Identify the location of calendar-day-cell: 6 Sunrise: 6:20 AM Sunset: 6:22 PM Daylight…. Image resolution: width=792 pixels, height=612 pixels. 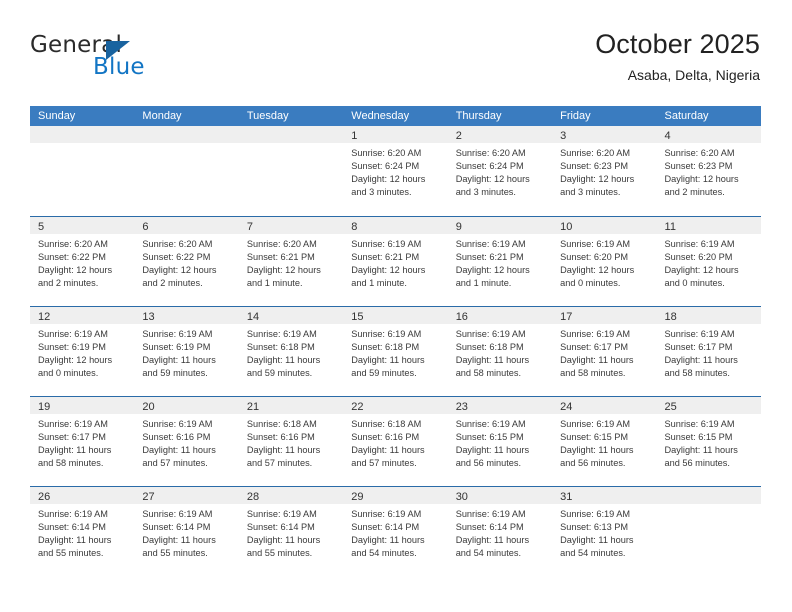
(186, 261).